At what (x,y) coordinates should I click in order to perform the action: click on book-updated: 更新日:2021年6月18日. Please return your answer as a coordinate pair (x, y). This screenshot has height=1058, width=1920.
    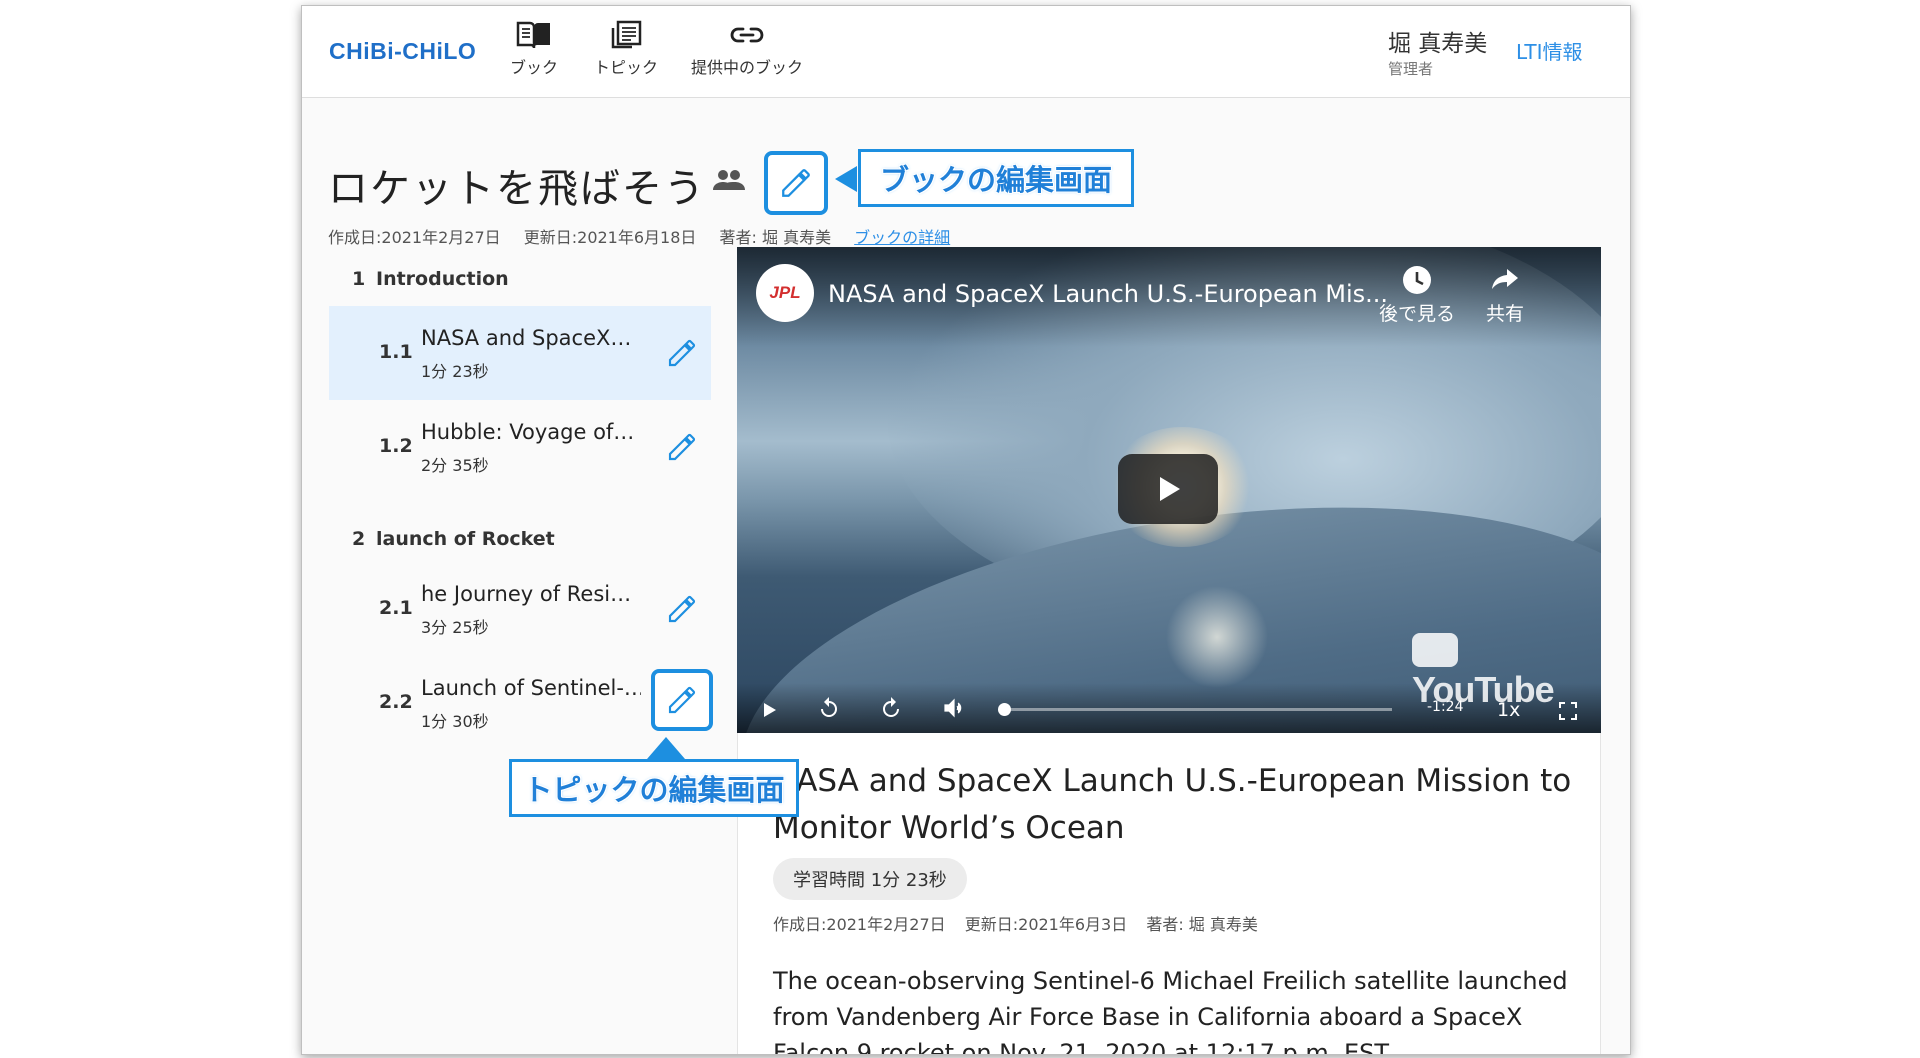
    Looking at the image, I should click on (610, 237).